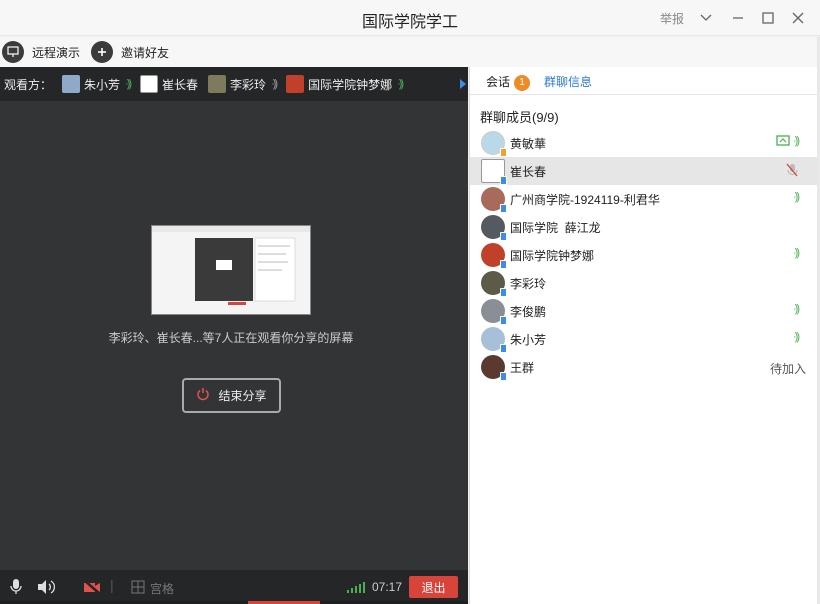 Image resolution: width=820 pixels, height=604 pixels. I want to click on unread-badge: 1, so click(522, 82).